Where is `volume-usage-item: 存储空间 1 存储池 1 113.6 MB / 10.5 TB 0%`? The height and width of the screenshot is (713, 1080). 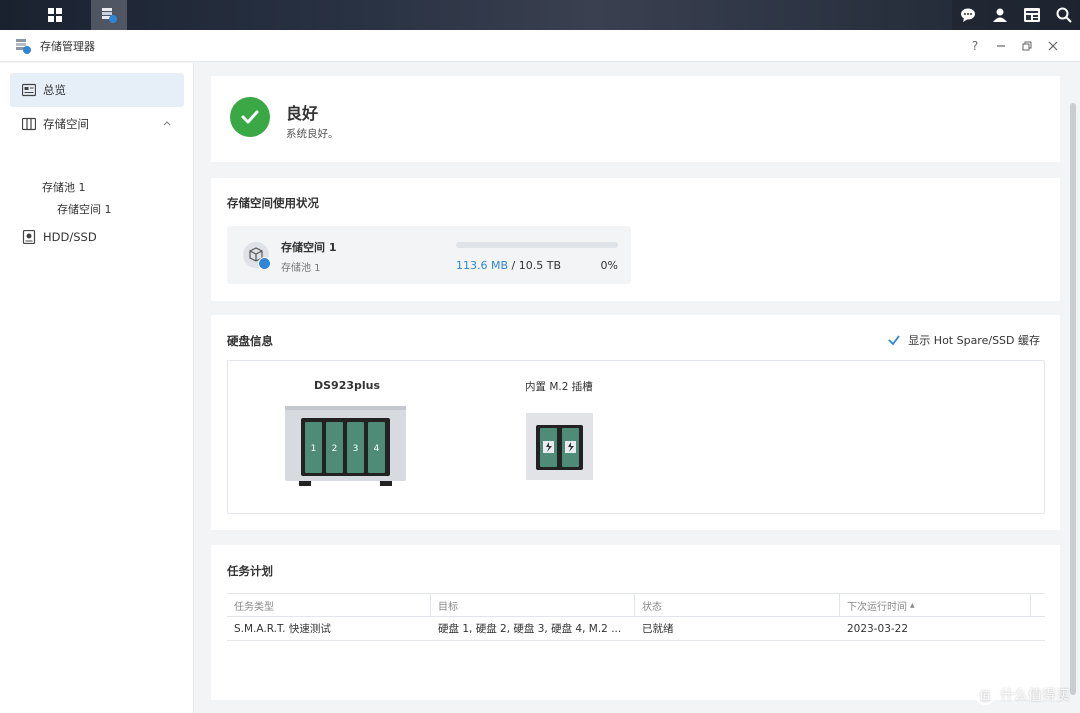
volume-usage-item: 存储空间 1 存储池 1 113.6 MB / 10.5 TB 0% is located at coordinates (429, 255).